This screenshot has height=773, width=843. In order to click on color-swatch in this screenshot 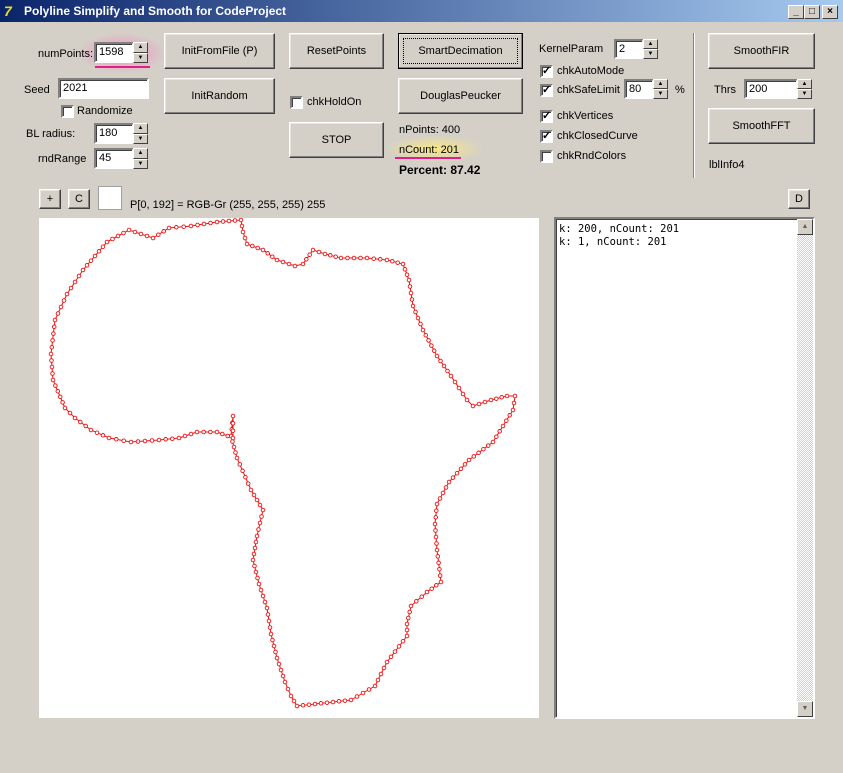, I will do `click(110, 198)`.